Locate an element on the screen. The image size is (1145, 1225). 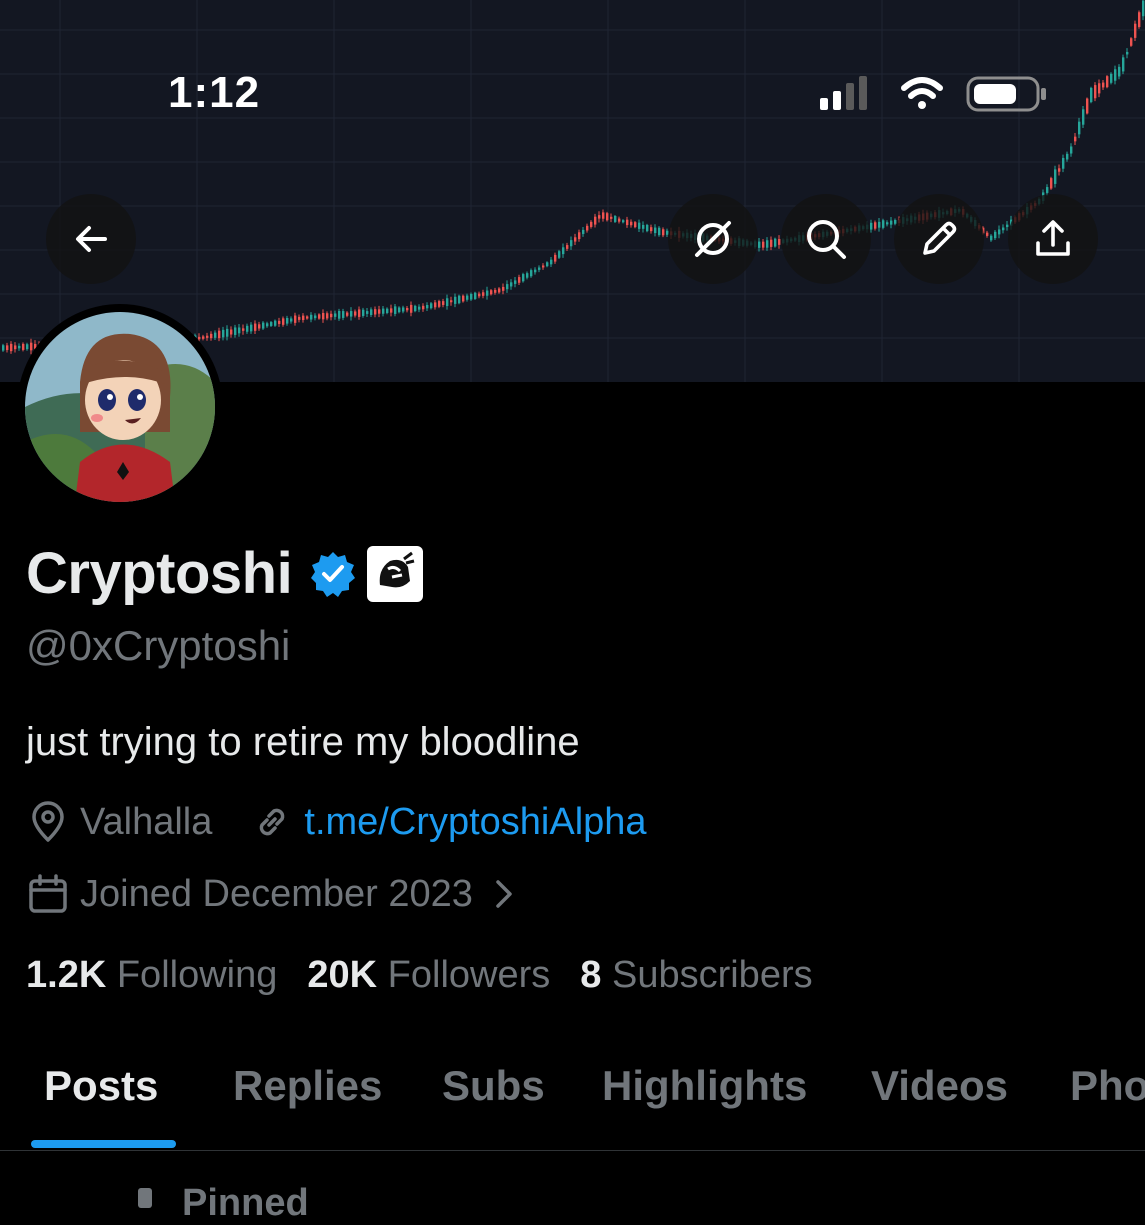
location-icon is located at coordinates (48, 821).